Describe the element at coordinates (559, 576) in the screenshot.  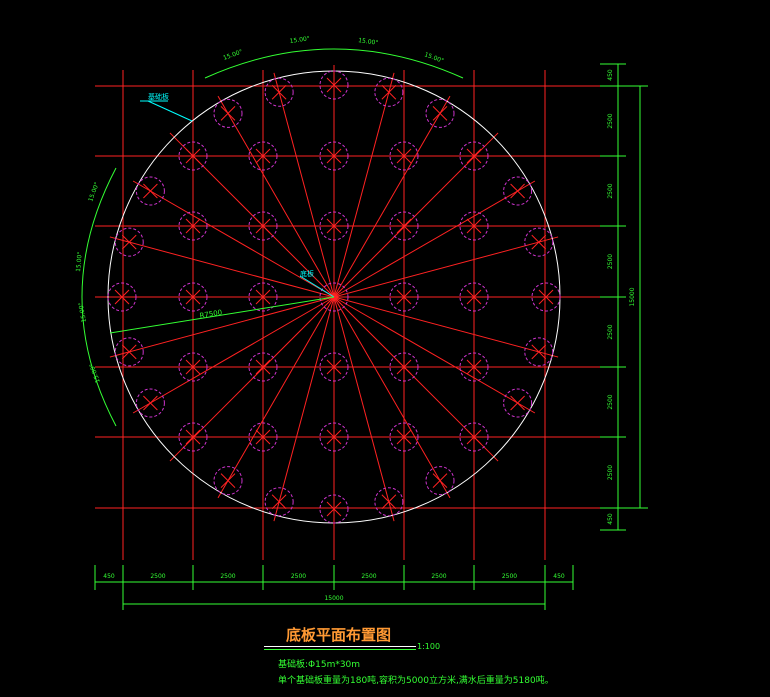
I see `bottom-dim-label-7: 450` at that location.